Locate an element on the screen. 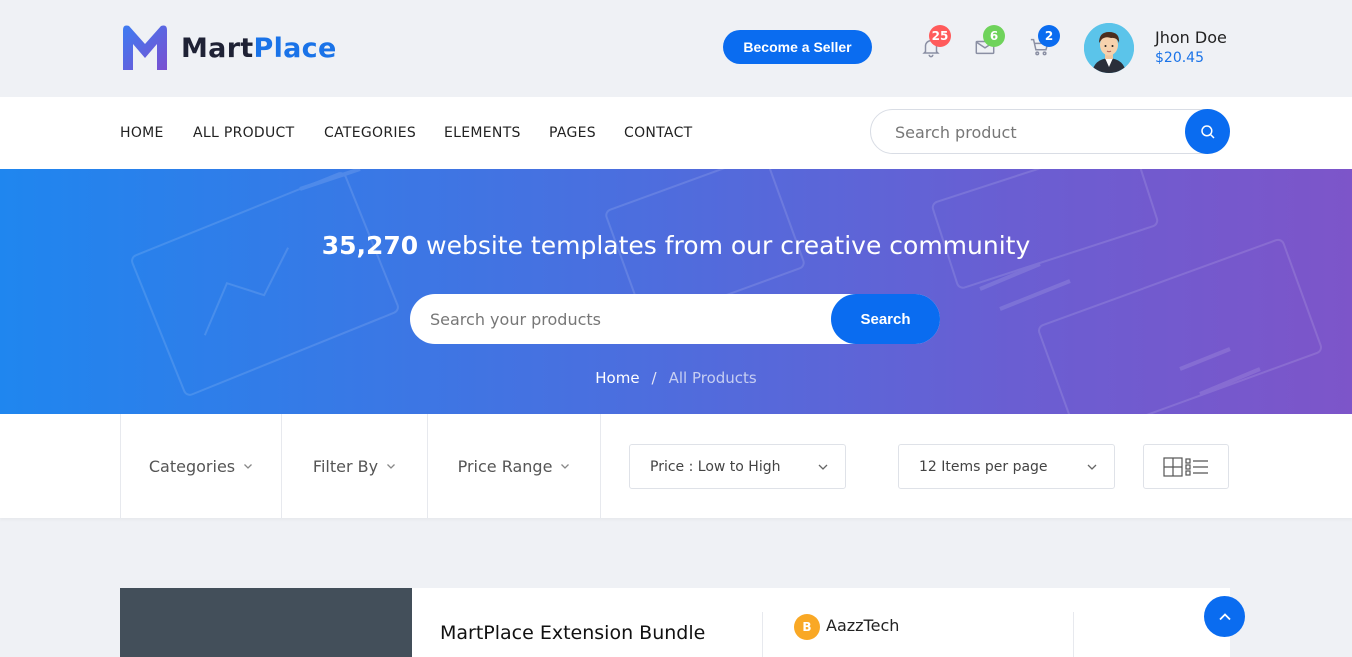 The image size is (1352, 657). search-icon is located at coordinates (1207, 131).